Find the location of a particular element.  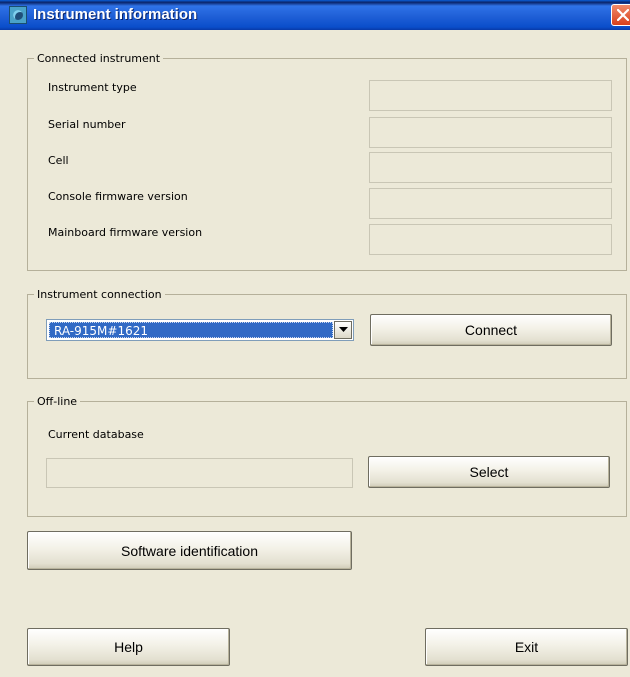

serial-number-field is located at coordinates (490, 132).